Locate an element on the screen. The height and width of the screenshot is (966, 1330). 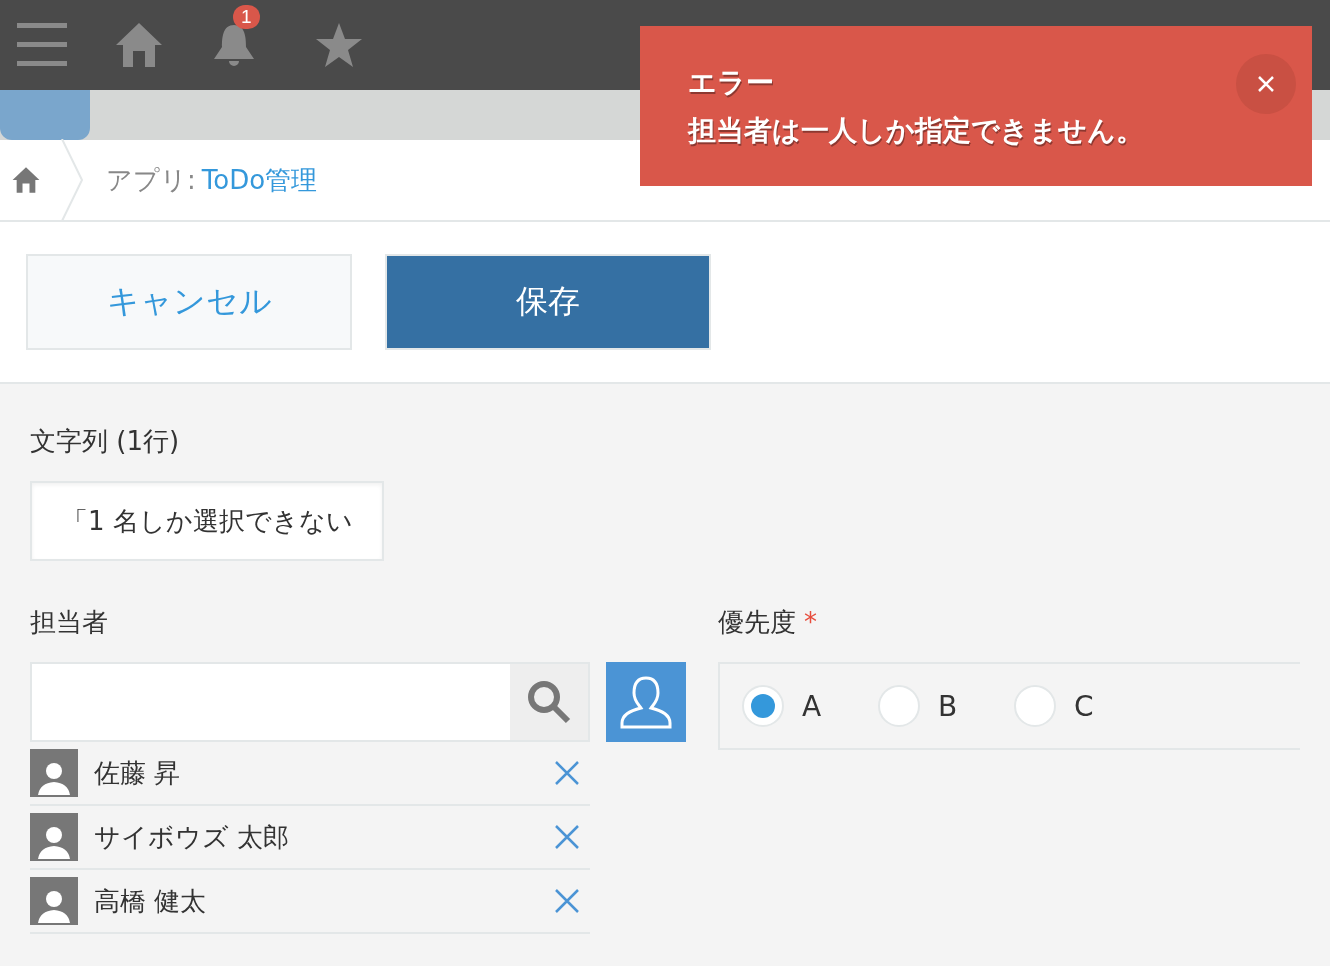
notification-badge: 1 is located at coordinates (246, 17).